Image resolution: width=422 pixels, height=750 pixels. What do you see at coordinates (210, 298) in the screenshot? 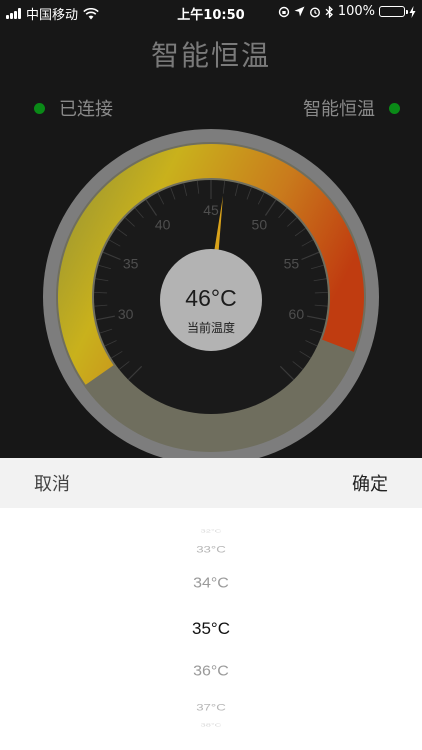
I see `current-temperature: 46°C` at bounding box center [210, 298].